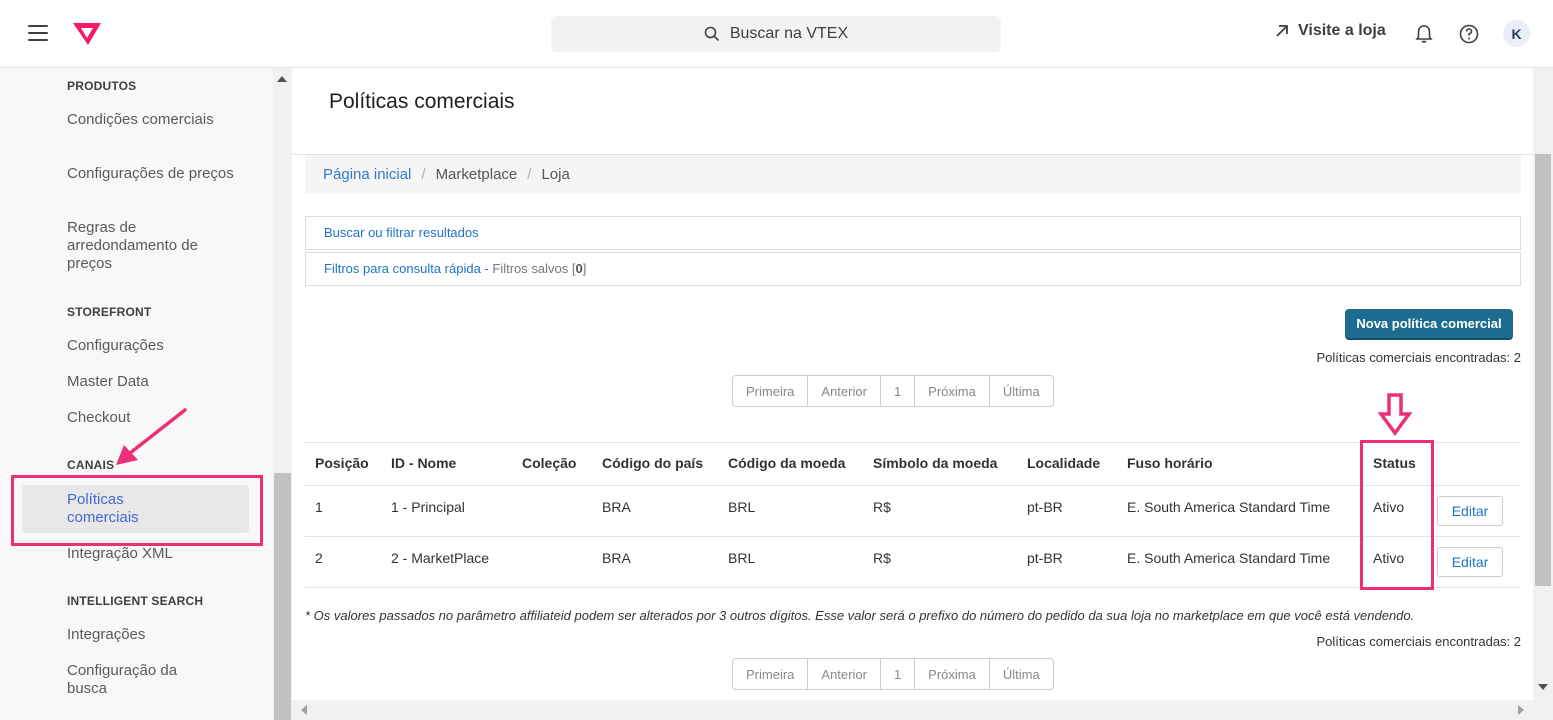  What do you see at coordinates (476, 174) in the screenshot?
I see `breadcrumb-marketplace: Marketplace` at bounding box center [476, 174].